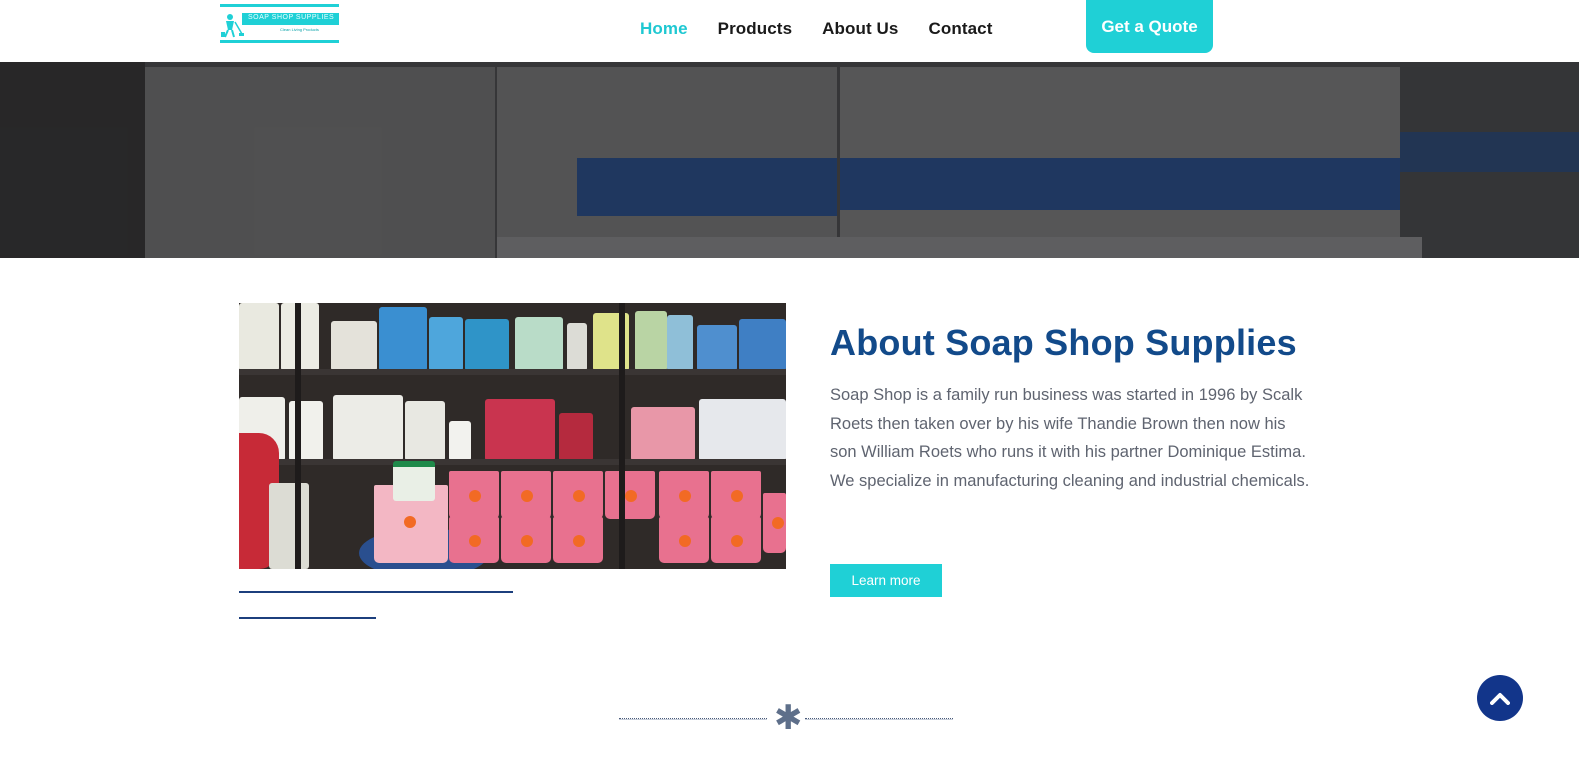  Describe the element at coordinates (664, 29) in the screenshot. I see `nav-home: Home` at that location.